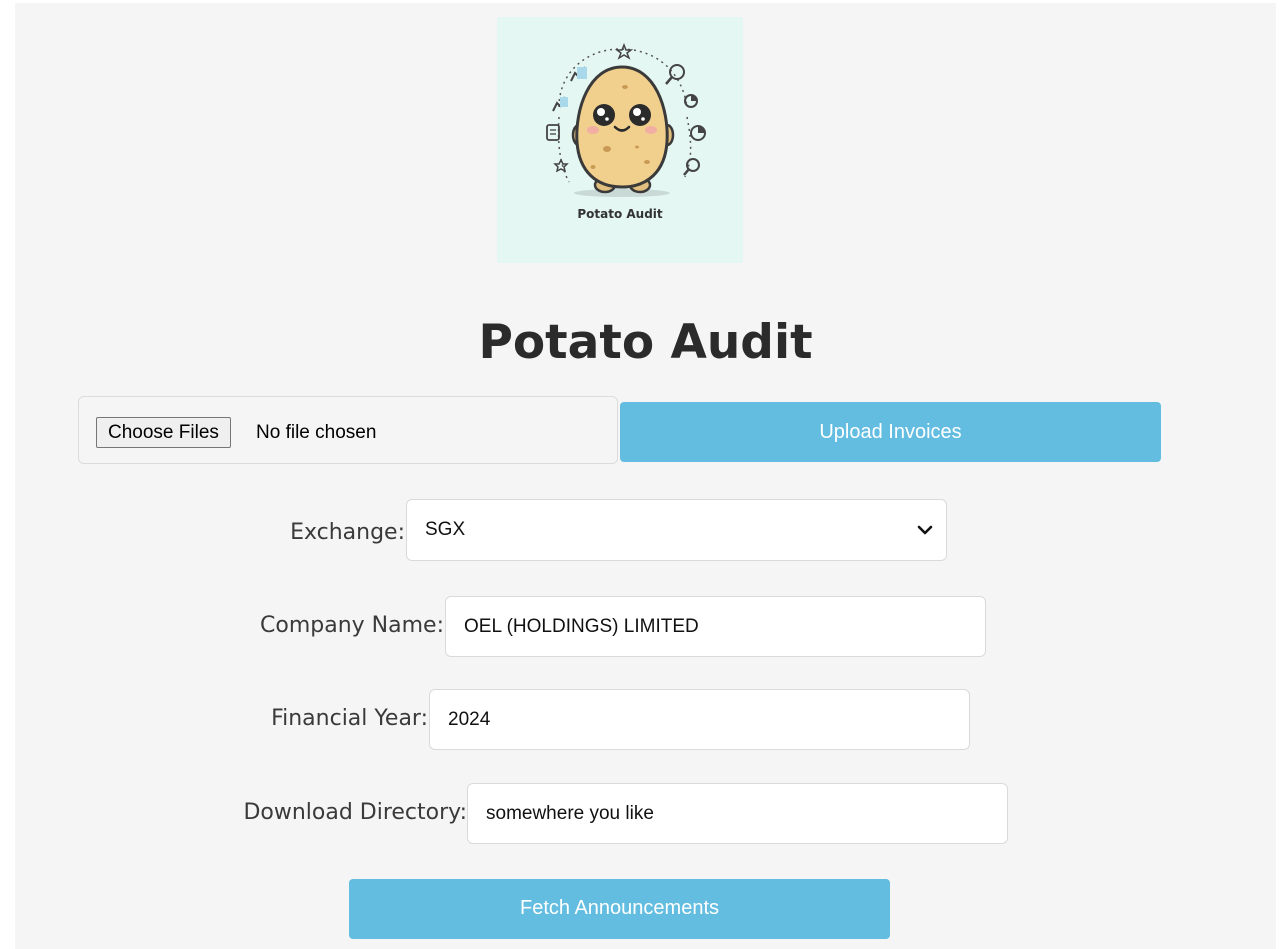 This screenshot has width=1288, height=949. I want to click on potato-logo: Potato Audit, so click(620, 140).